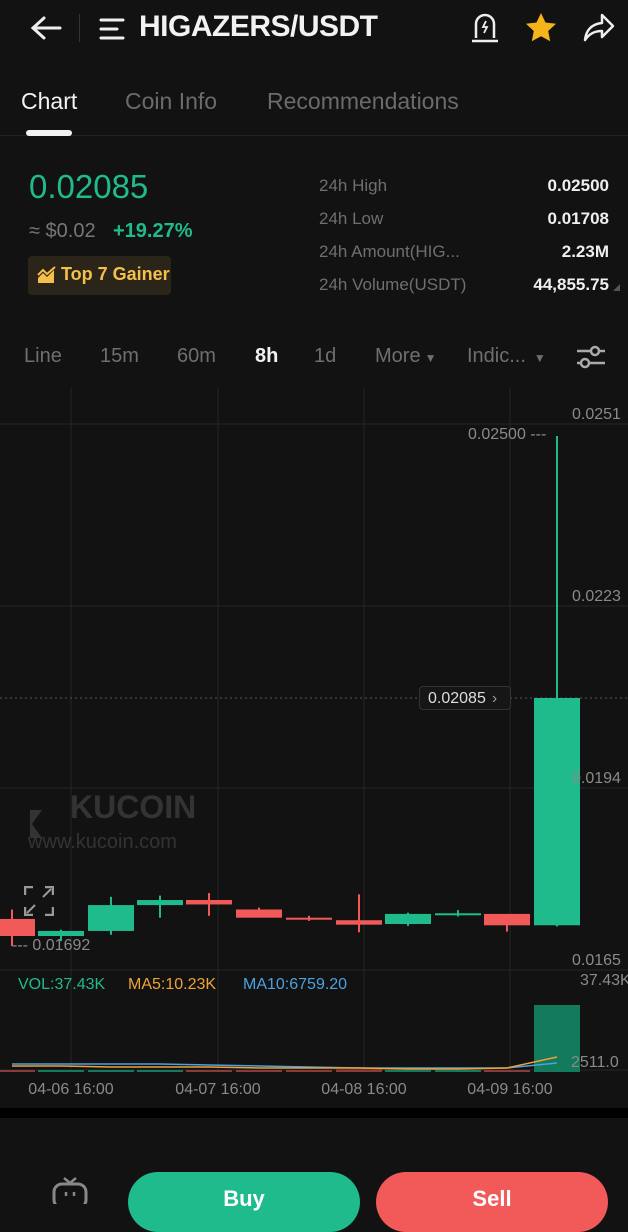  What do you see at coordinates (119, 356) in the screenshot?
I see `interval-15m: 15m` at bounding box center [119, 356].